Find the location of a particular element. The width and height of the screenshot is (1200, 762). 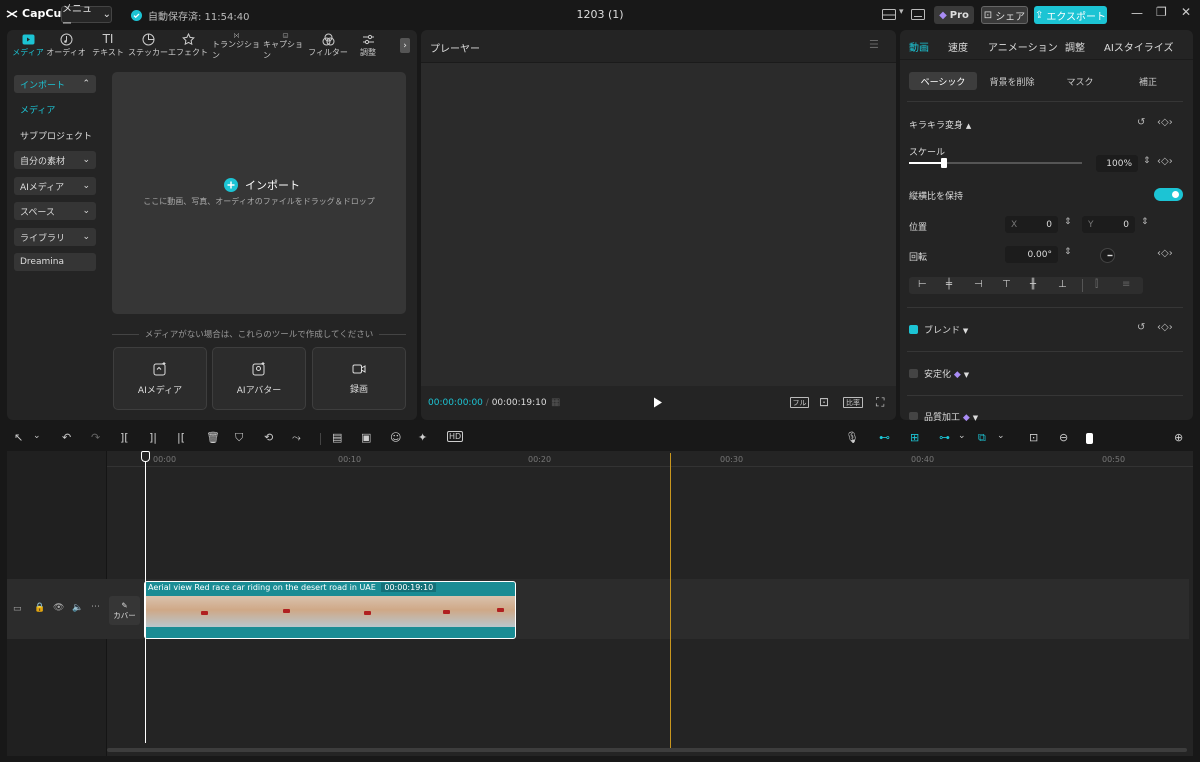

position-x-field: X0 is located at coordinates (1031, 224).